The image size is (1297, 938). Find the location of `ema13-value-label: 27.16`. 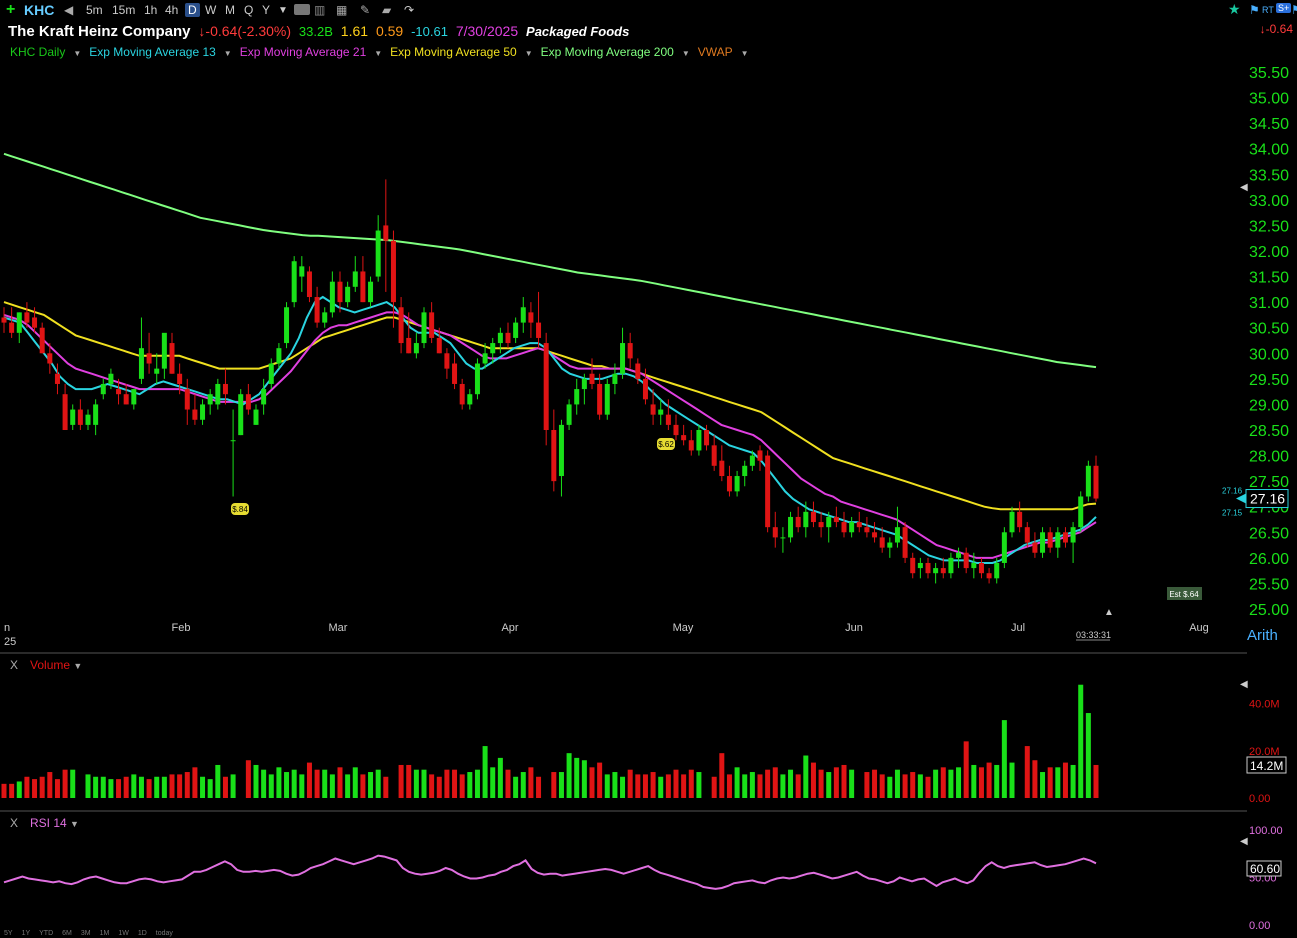

ema13-value-label: 27.16 is located at coordinates (1232, 491).